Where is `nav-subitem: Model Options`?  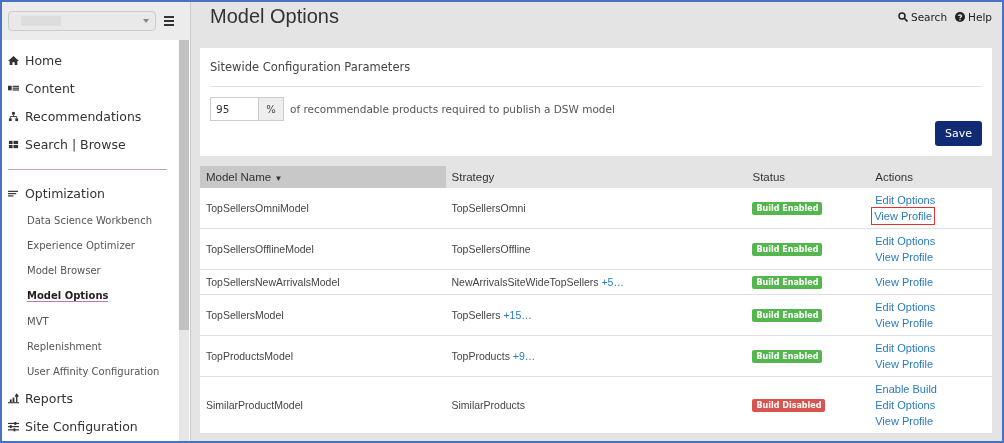 nav-subitem: Model Options is located at coordinates (68, 296).